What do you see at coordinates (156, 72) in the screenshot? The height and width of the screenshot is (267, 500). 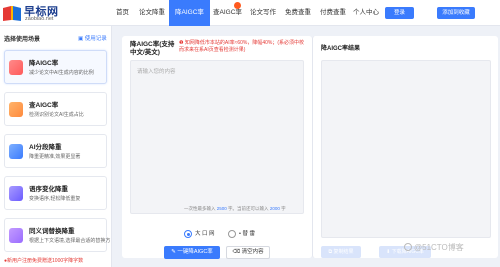 I see `content-input-placeholder: 请输入您的内容` at bounding box center [156, 72].